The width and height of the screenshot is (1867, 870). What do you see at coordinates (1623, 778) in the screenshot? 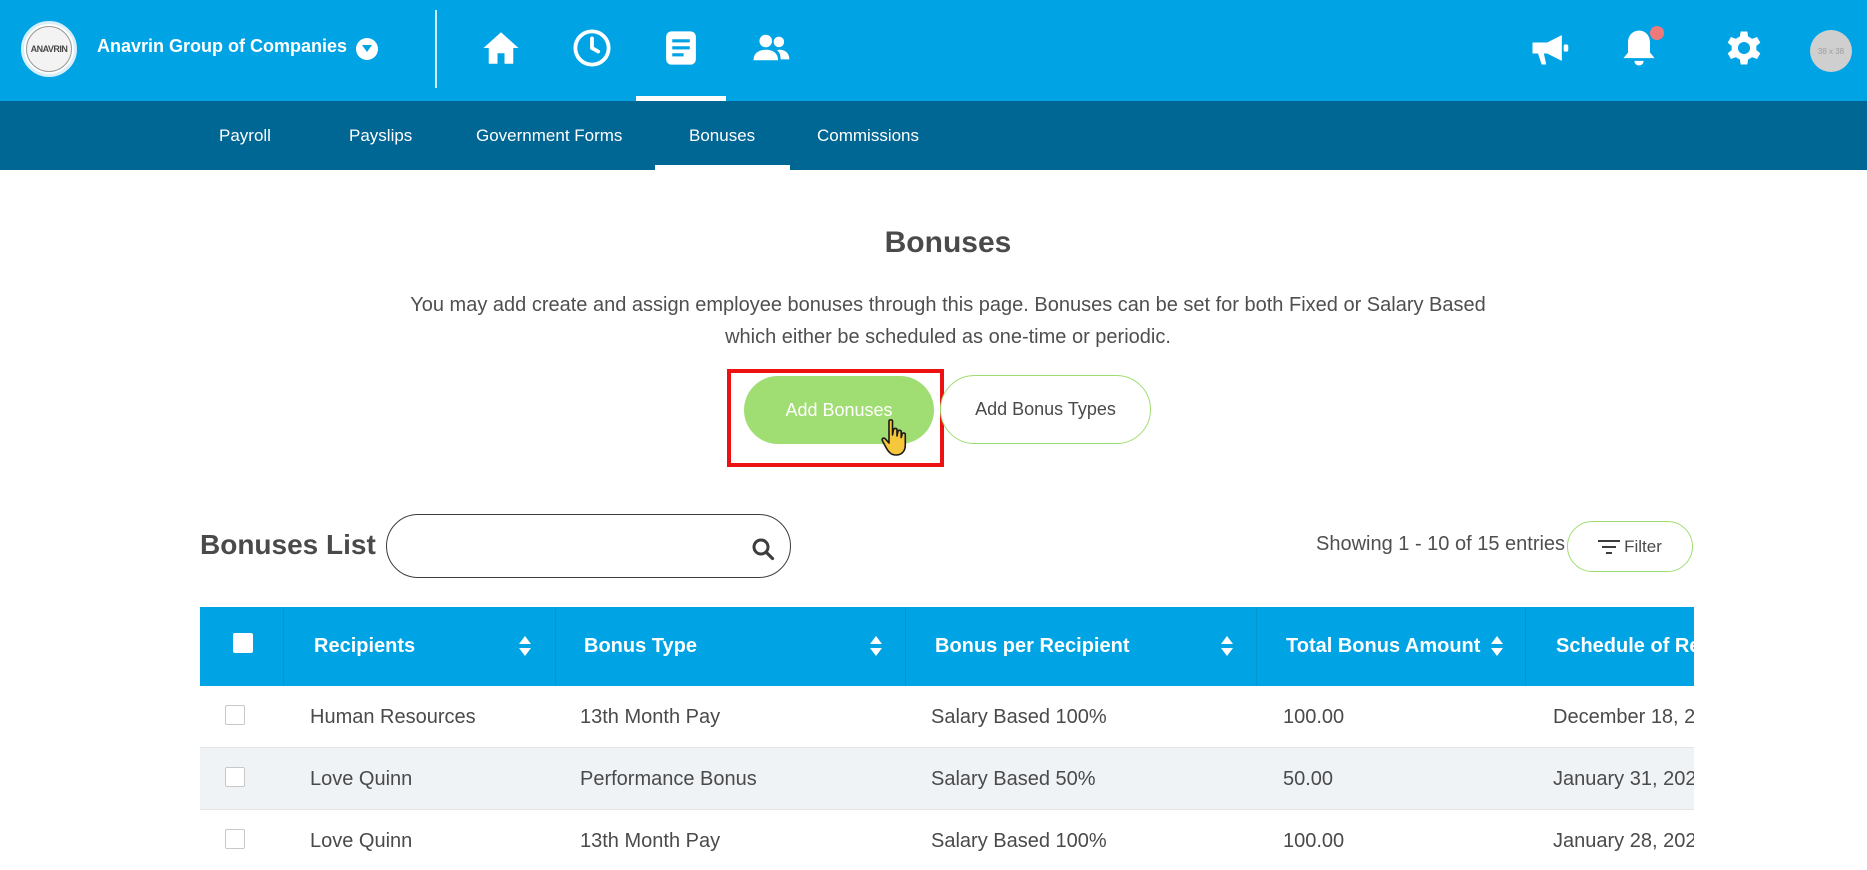
I see `cell-schedule: January 31, 202` at bounding box center [1623, 778].